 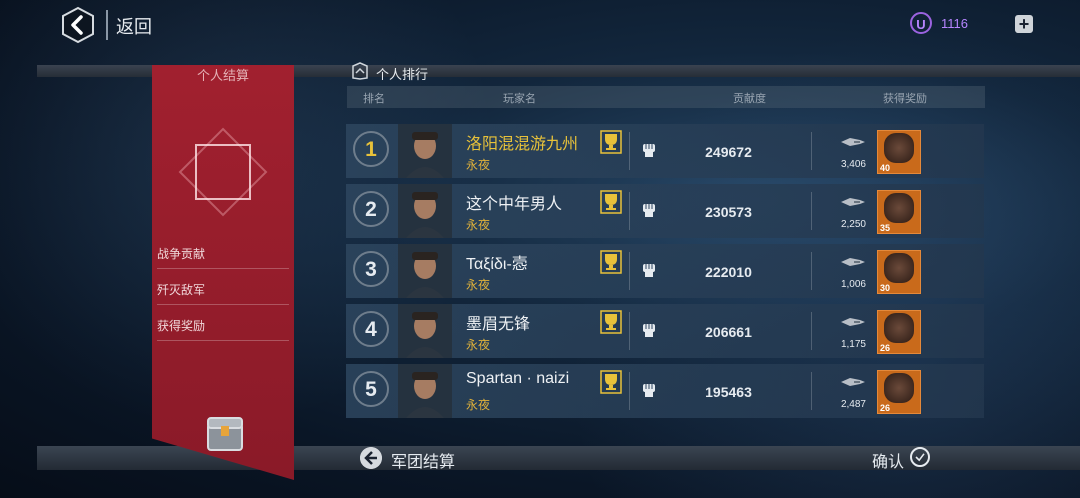 I want to click on legion-summary-label: 军团结算, so click(x=423, y=462).